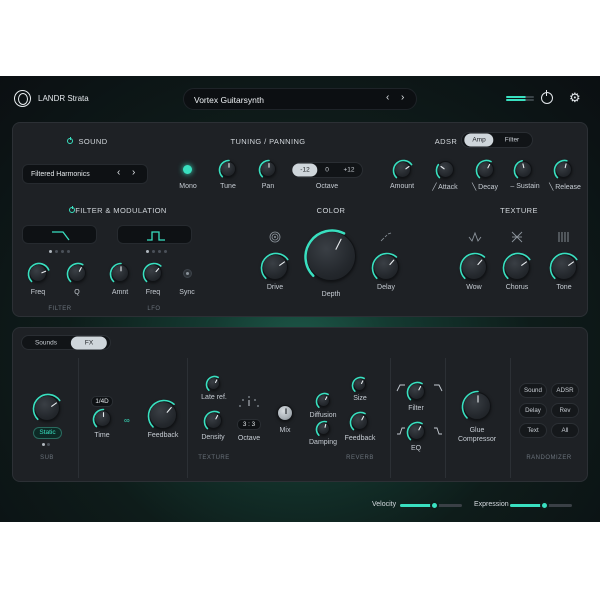 The image size is (600, 600). I want to click on pan-knob, so click(267, 168).